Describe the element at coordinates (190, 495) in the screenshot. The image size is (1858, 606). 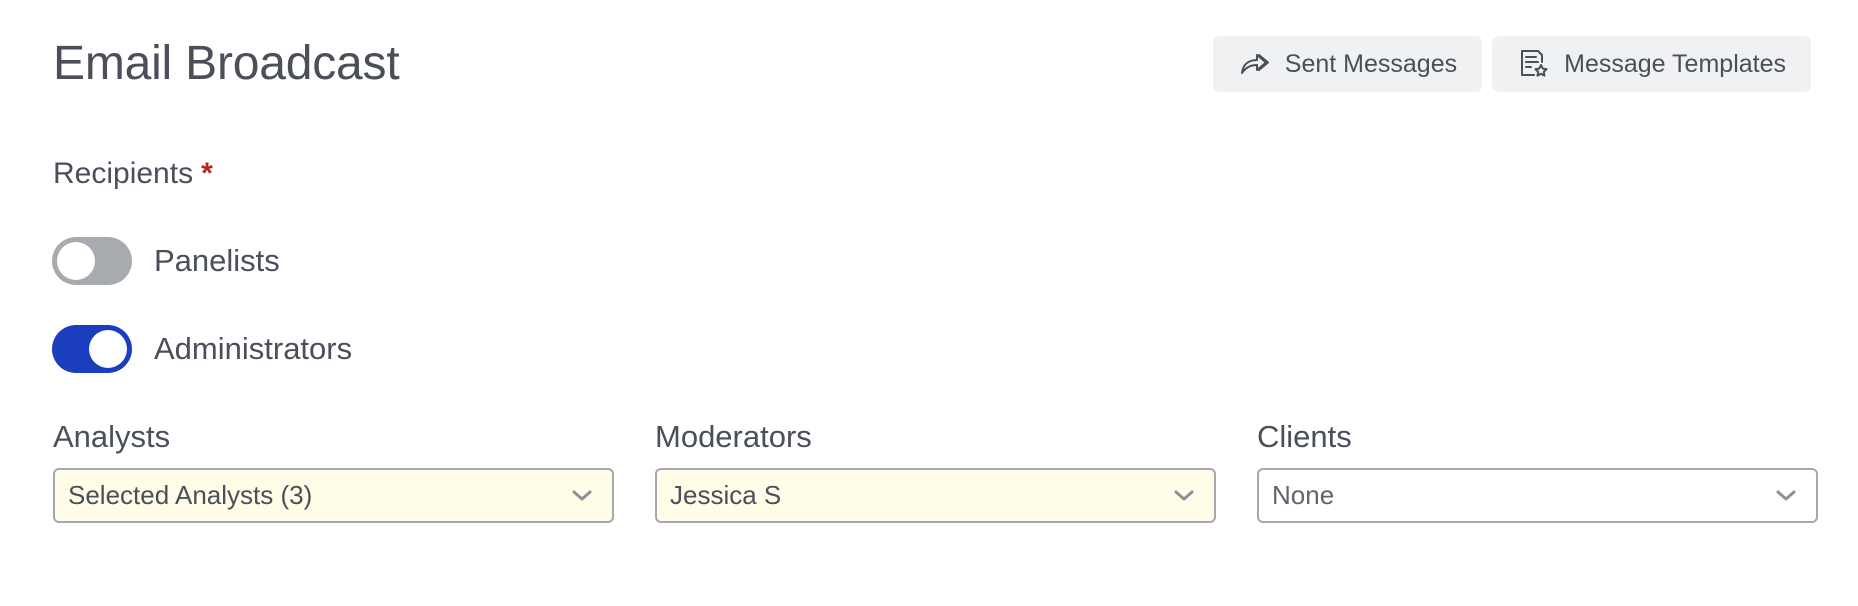
I see `analysts-select-value: Selected Analysts (3)` at that location.